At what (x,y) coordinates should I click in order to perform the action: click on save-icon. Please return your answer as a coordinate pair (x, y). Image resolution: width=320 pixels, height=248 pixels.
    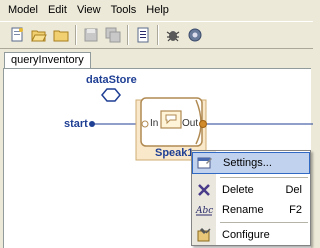
    Looking at the image, I should click on (91, 35).